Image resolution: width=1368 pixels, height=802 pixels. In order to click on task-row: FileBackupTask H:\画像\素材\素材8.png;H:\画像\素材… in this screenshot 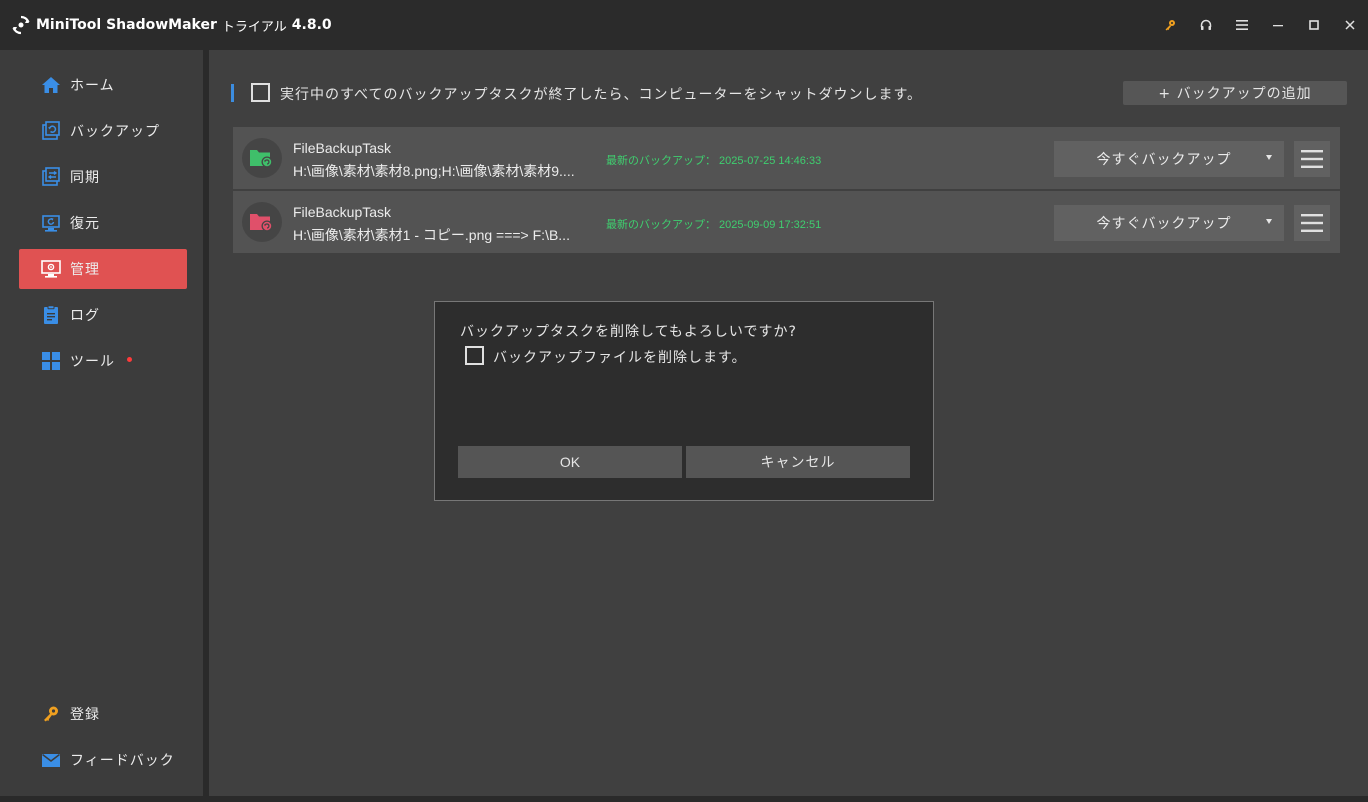, I will do `click(786, 158)`.